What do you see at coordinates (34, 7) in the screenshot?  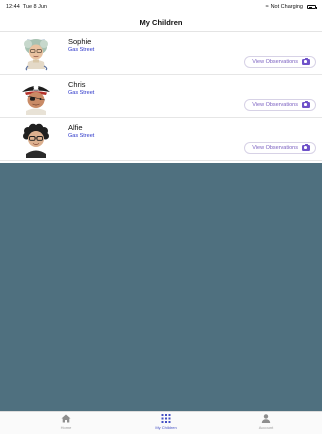 I see `status-date: Tue 8 Jun` at bounding box center [34, 7].